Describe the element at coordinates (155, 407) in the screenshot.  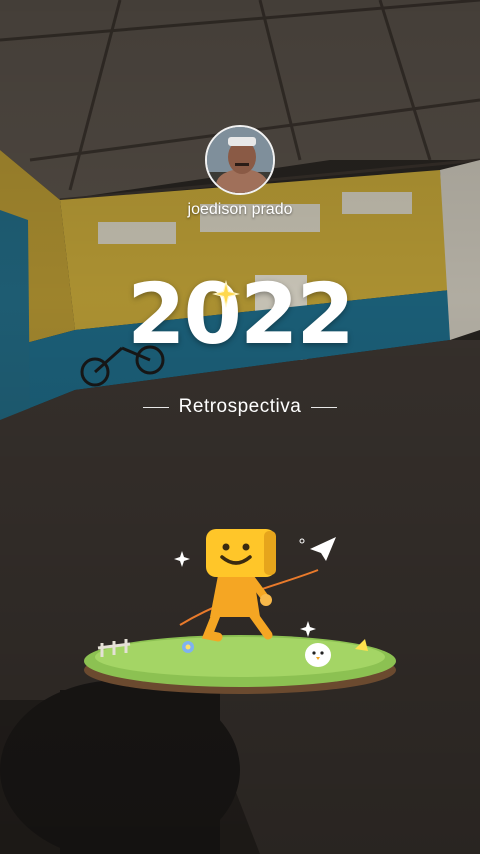
I see `left-divider` at that location.